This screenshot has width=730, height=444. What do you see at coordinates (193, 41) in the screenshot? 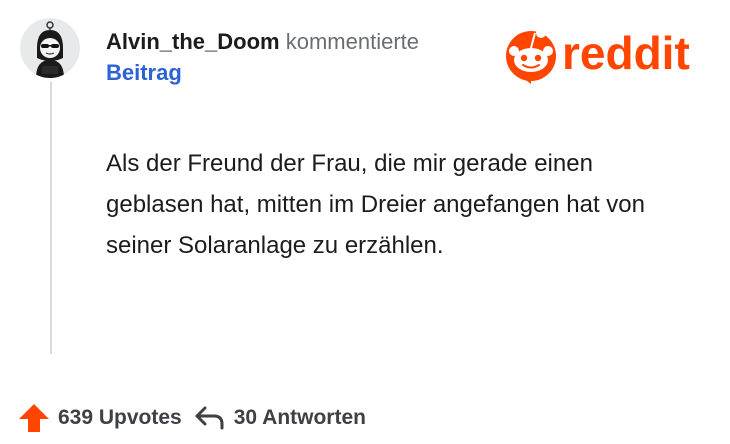
I see `username-link: Alvin_the_Doom` at bounding box center [193, 41].